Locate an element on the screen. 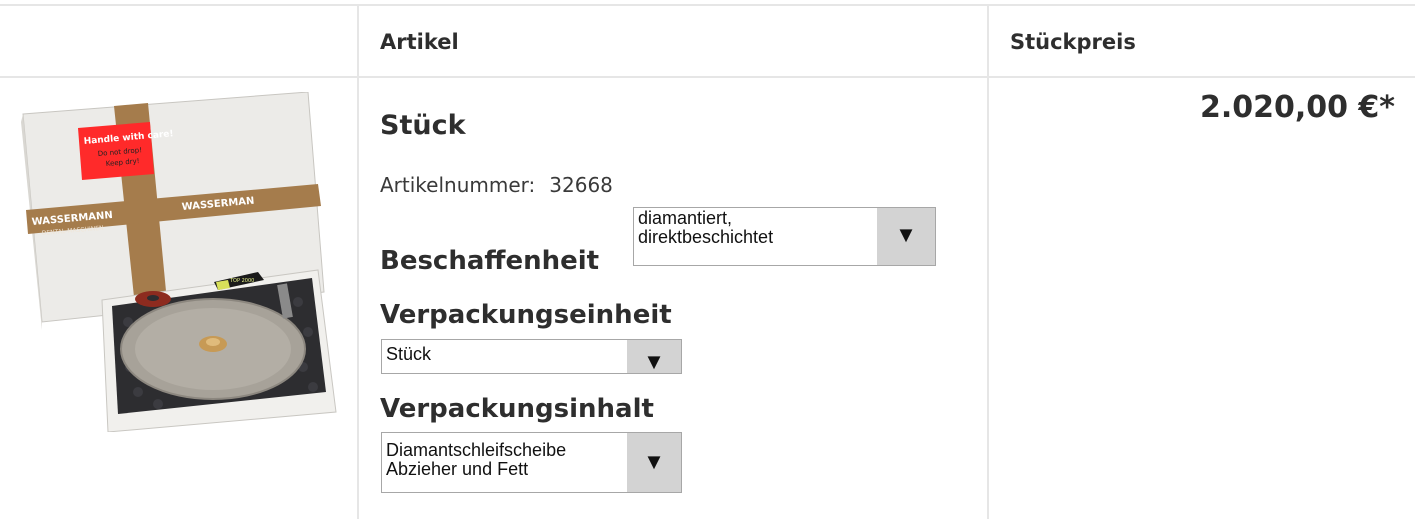 This screenshot has height=519, width=1415. article-number: Artikelnummer: 32668 is located at coordinates (496, 185).